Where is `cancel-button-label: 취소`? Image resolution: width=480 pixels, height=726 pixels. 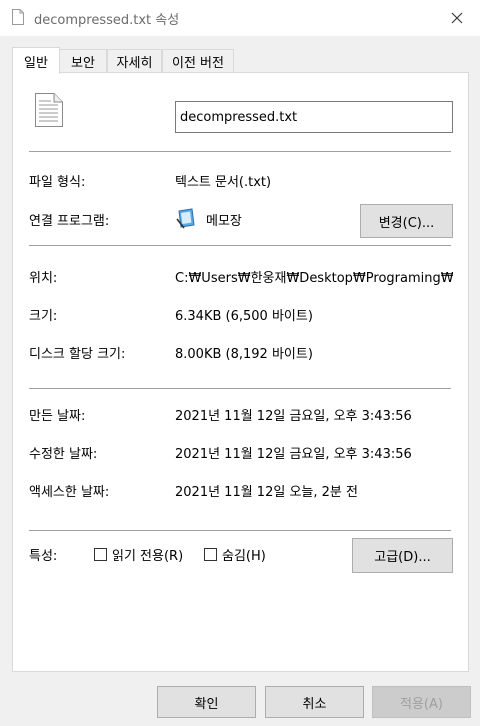
cancel-button-label: 취소 is located at coordinates (314, 704).